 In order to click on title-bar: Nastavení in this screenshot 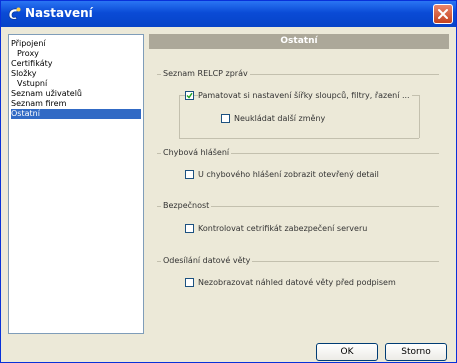, I will do `click(228, 14)`.